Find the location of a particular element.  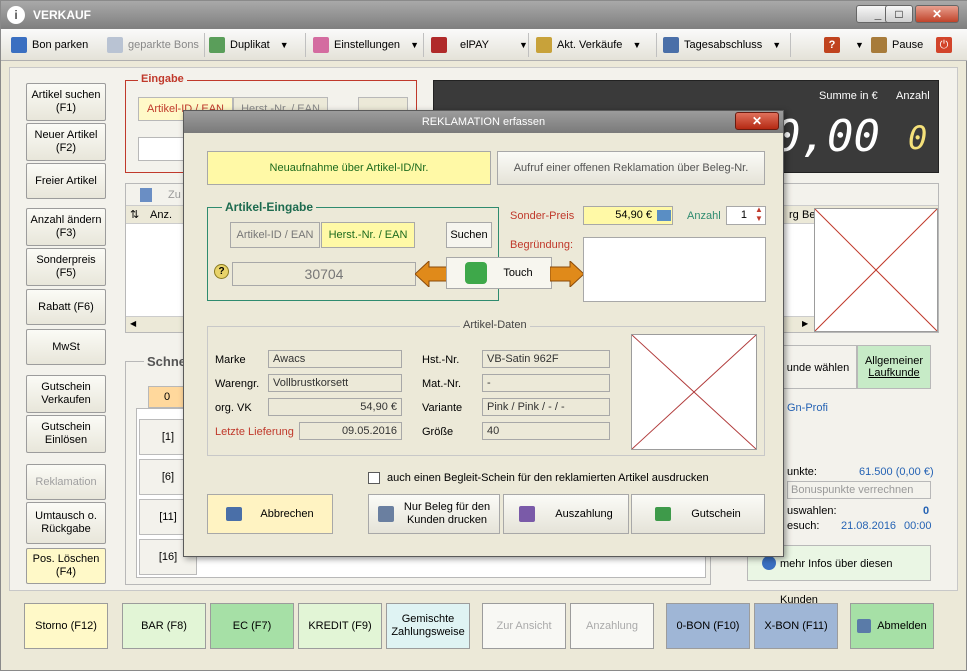

auszahlung-button: Auszahlung is located at coordinates (566, 514).